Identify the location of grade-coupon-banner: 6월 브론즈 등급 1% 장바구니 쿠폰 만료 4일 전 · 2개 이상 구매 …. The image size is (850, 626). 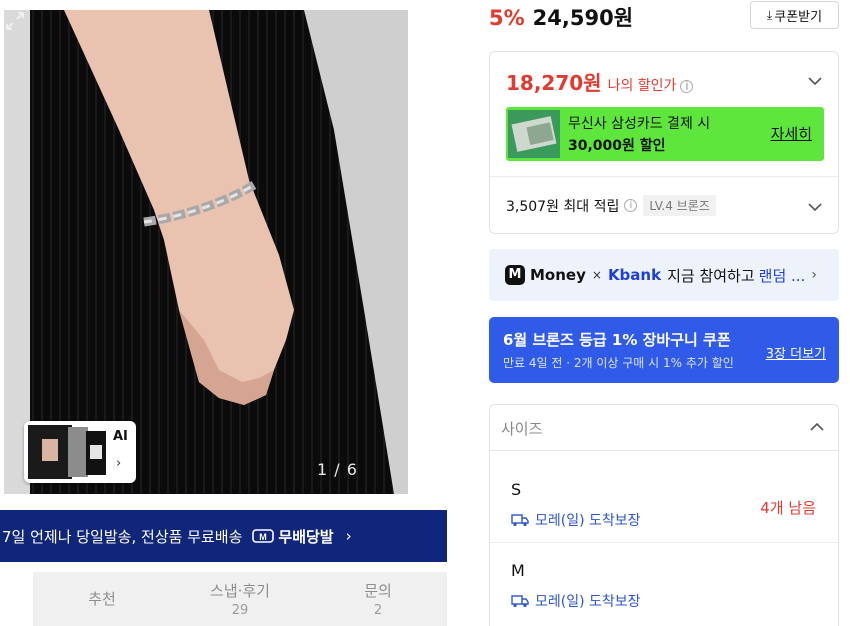
(664, 350).